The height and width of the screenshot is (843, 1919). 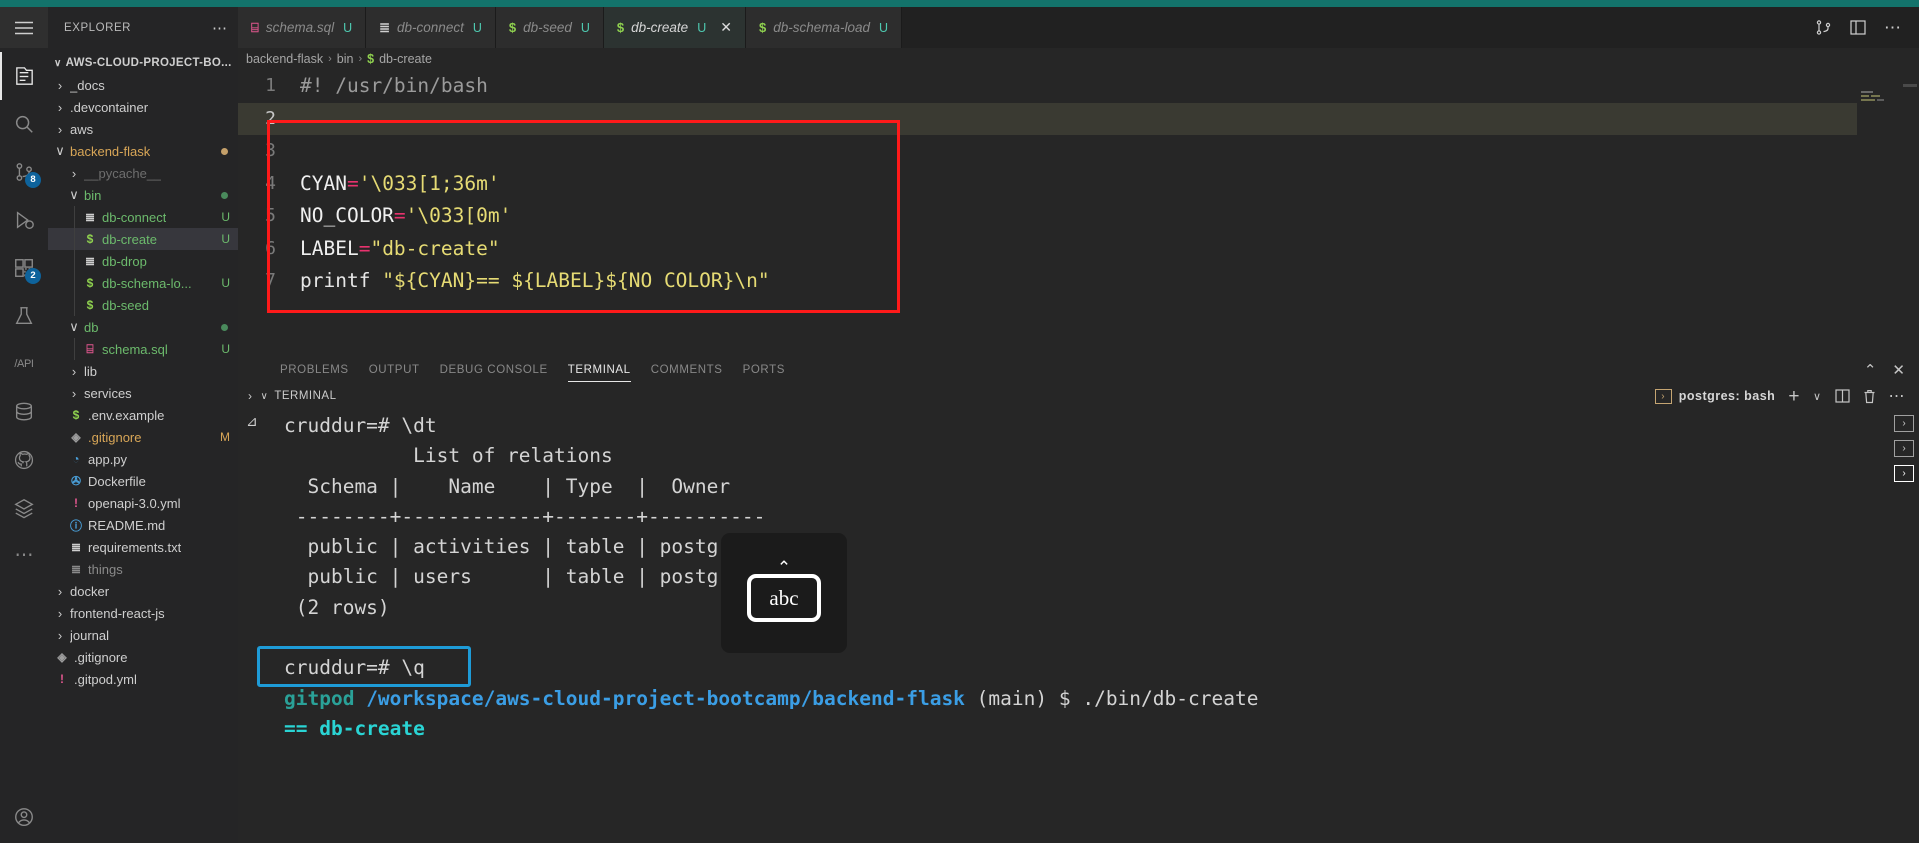 What do you see at coordinates (143, 173) in the screenshot?
I see `tree-item--pycache-: › __pycache__` at bounding box center [143, 173].